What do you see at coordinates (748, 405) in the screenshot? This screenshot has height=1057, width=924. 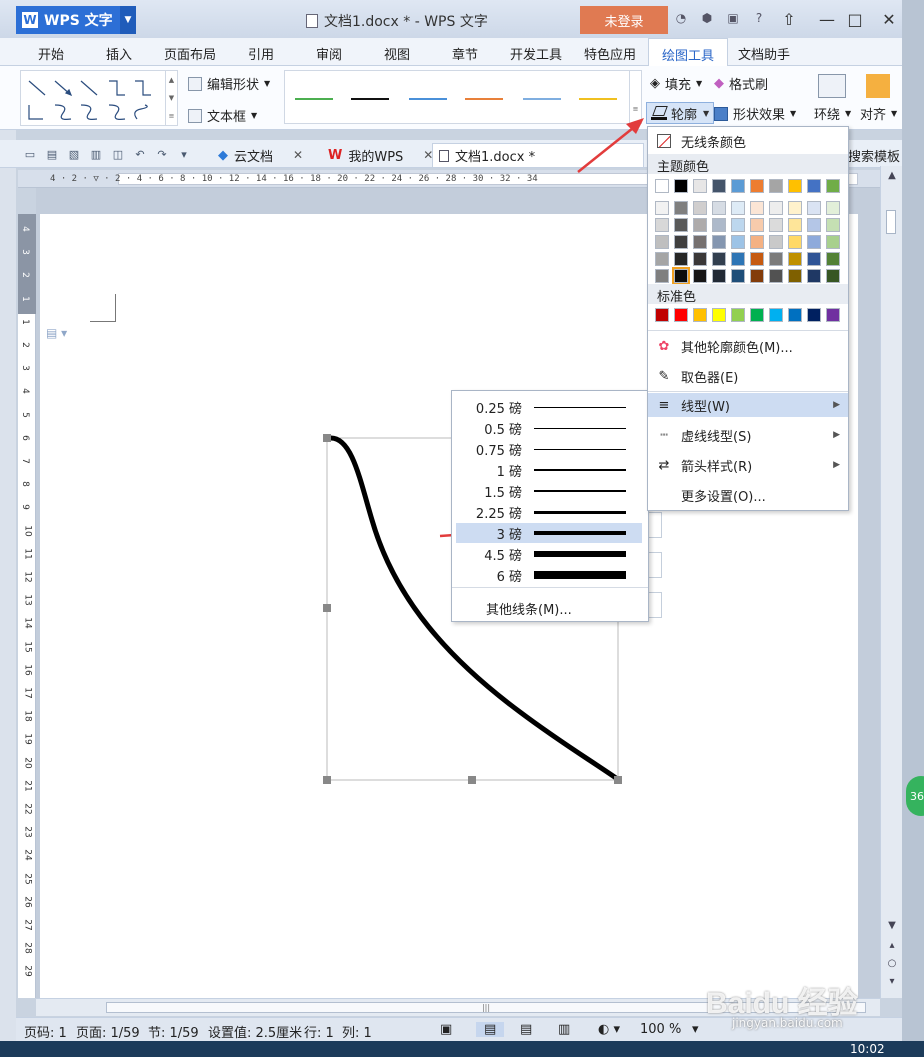 I see `line-type-item: ≡ 线型(W) ▶` at bounding box center [748, 405].